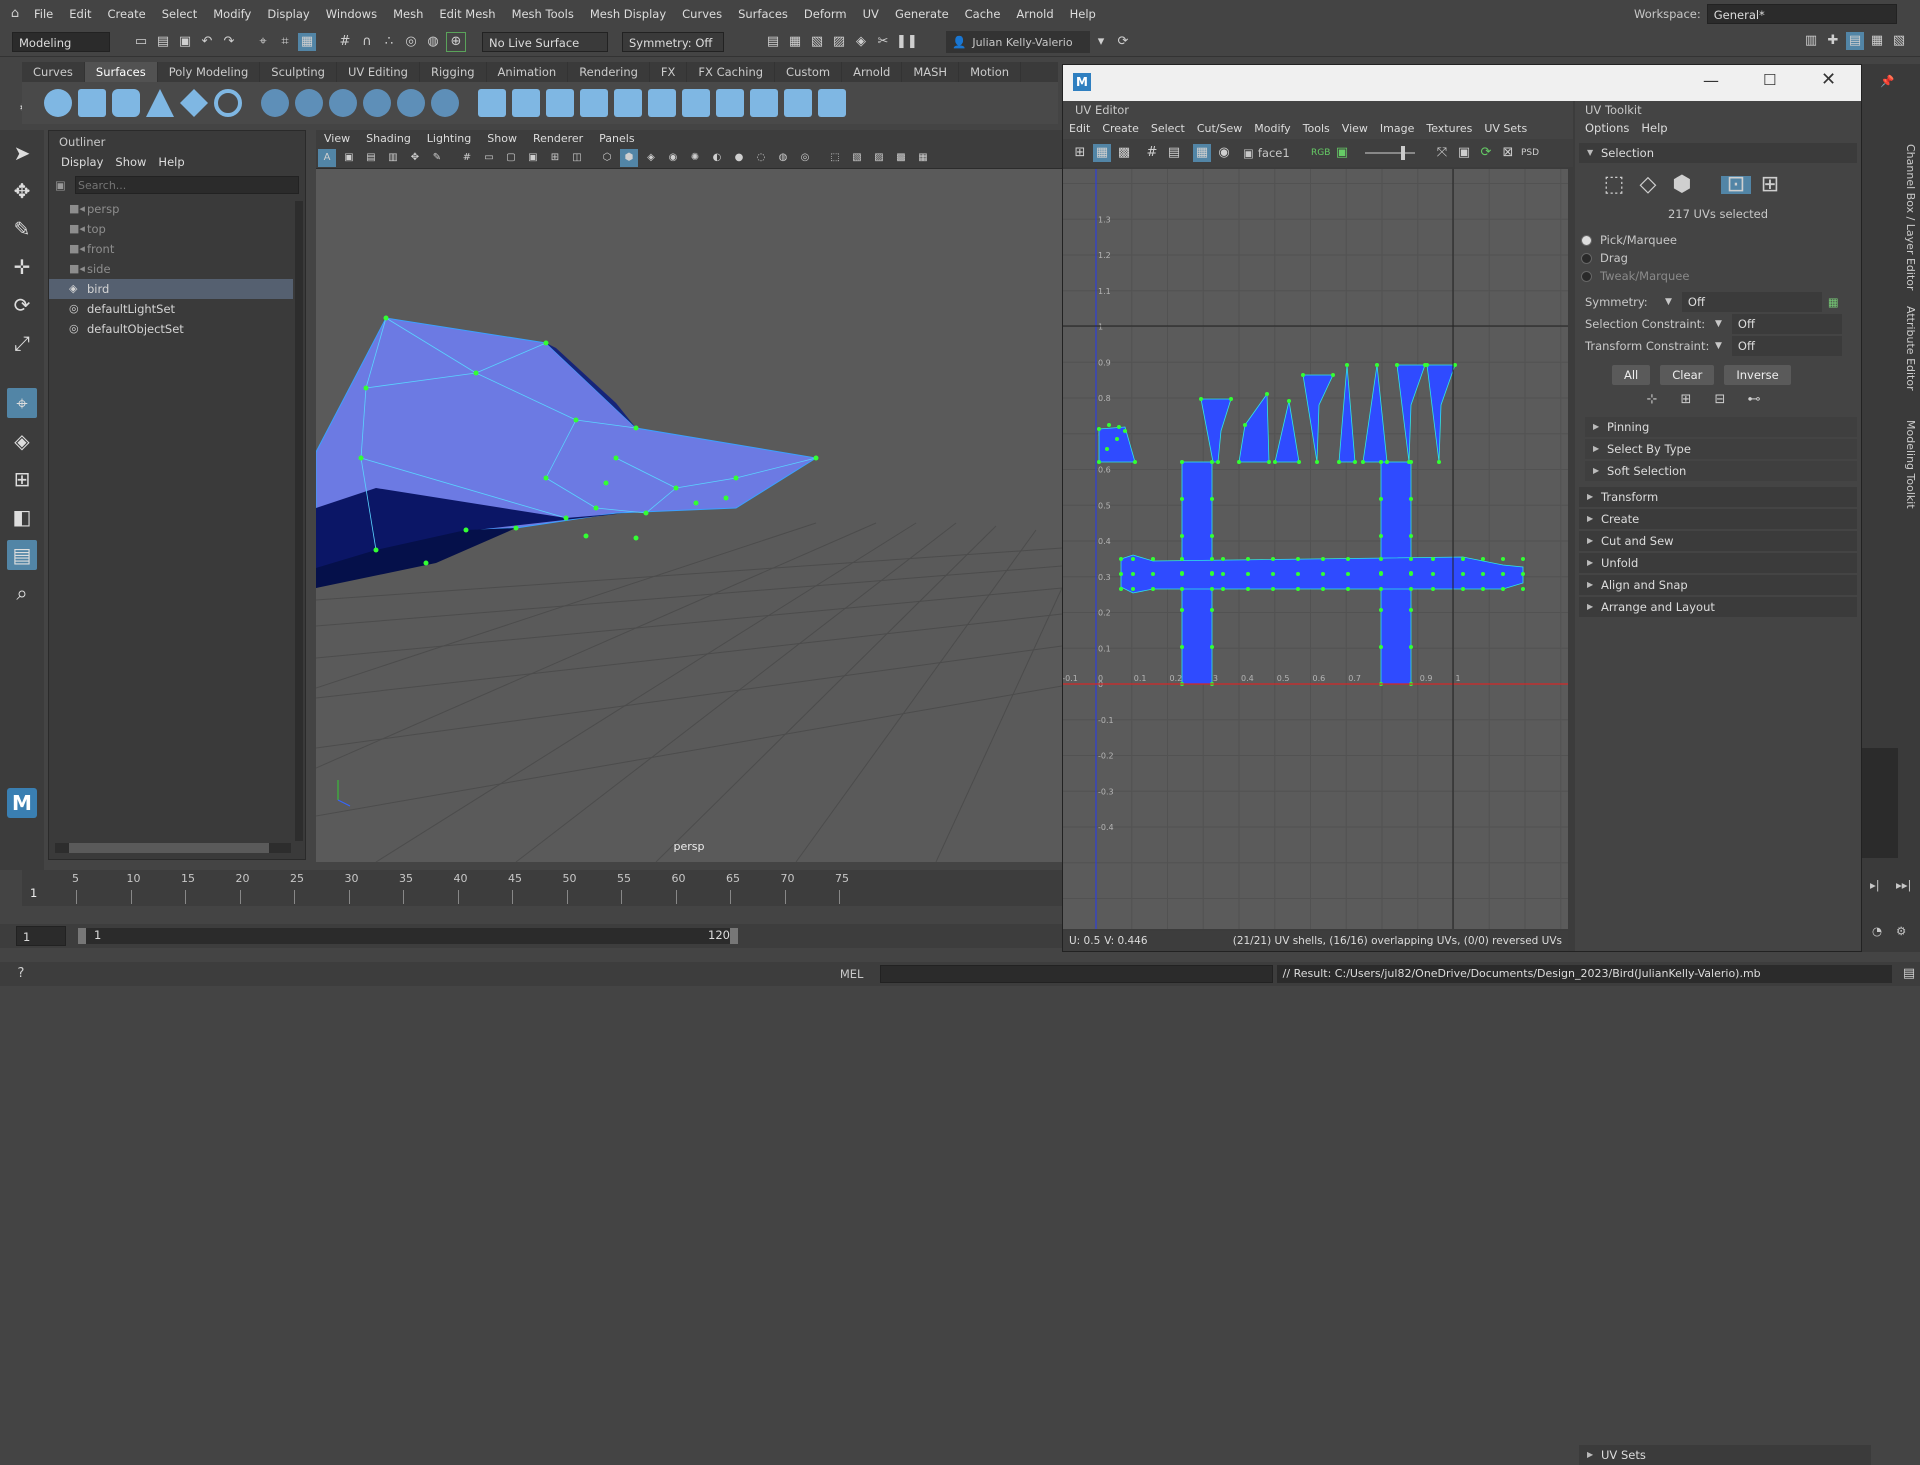  Describe the element at coordinates (22, 343) in the screenshot. I see `scale-tool-icon: ⤢` at that location.